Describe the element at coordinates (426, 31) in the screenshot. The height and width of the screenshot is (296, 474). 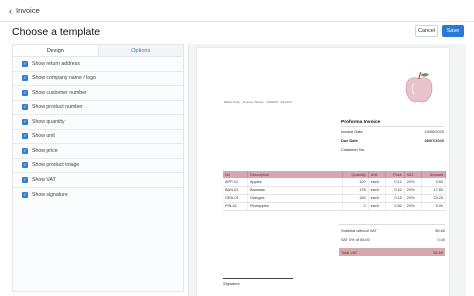
I see `cancel-button: Cancel` at that location.